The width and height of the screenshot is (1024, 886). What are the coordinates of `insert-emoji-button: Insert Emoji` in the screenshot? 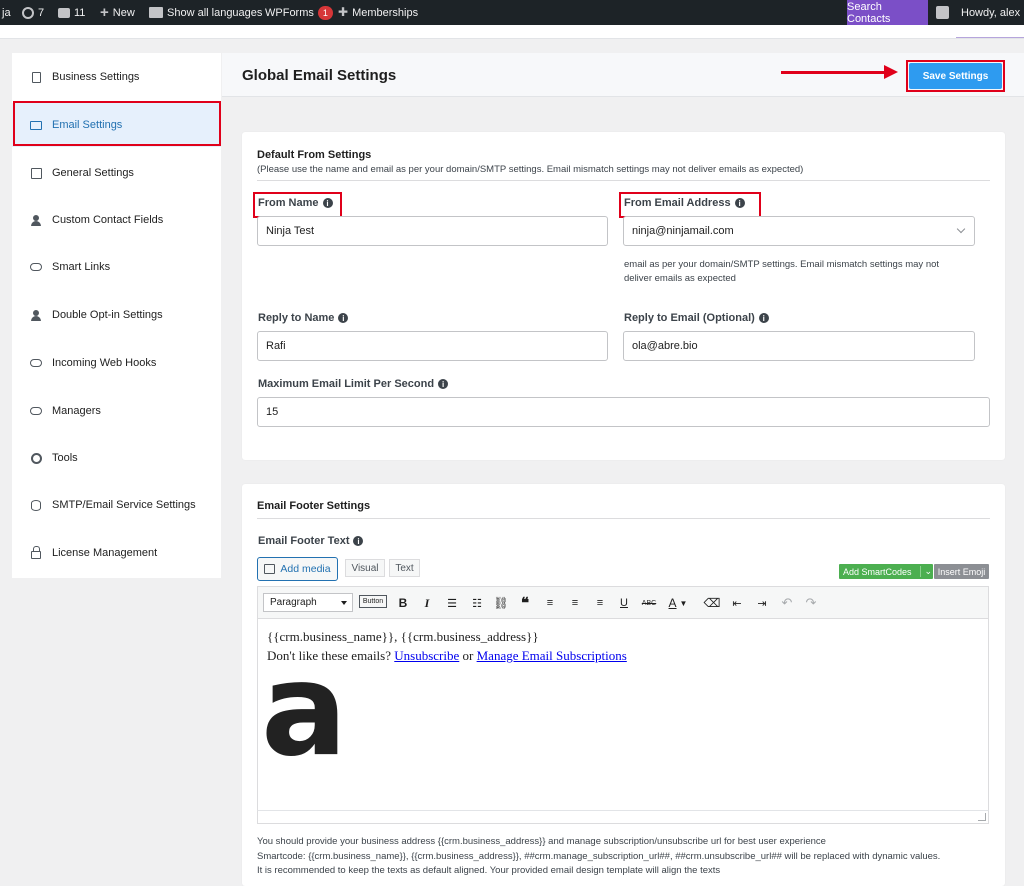 It's located at (961, 571).